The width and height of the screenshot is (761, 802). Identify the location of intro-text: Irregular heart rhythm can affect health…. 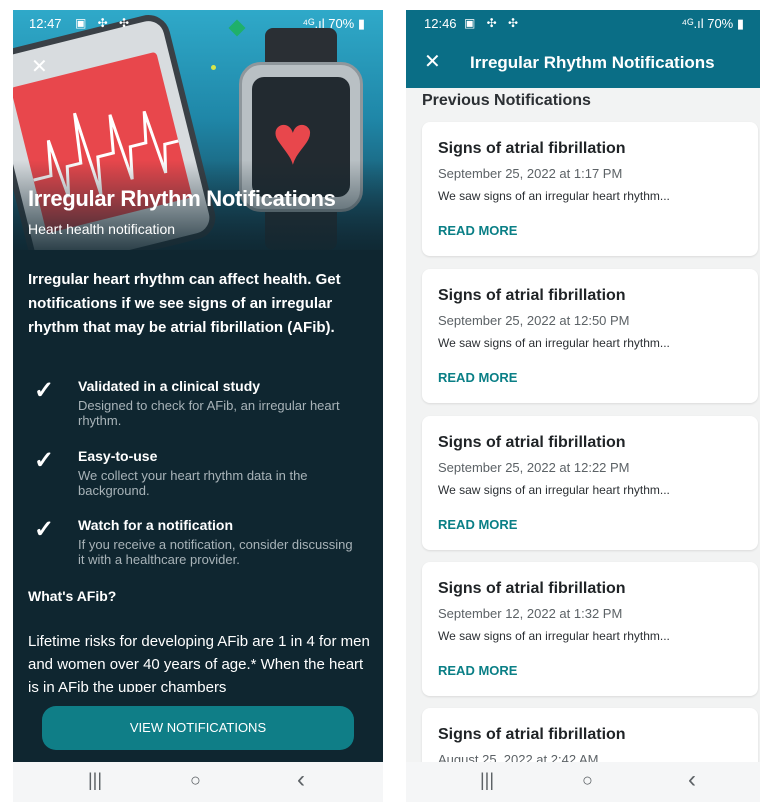
(184, 303).